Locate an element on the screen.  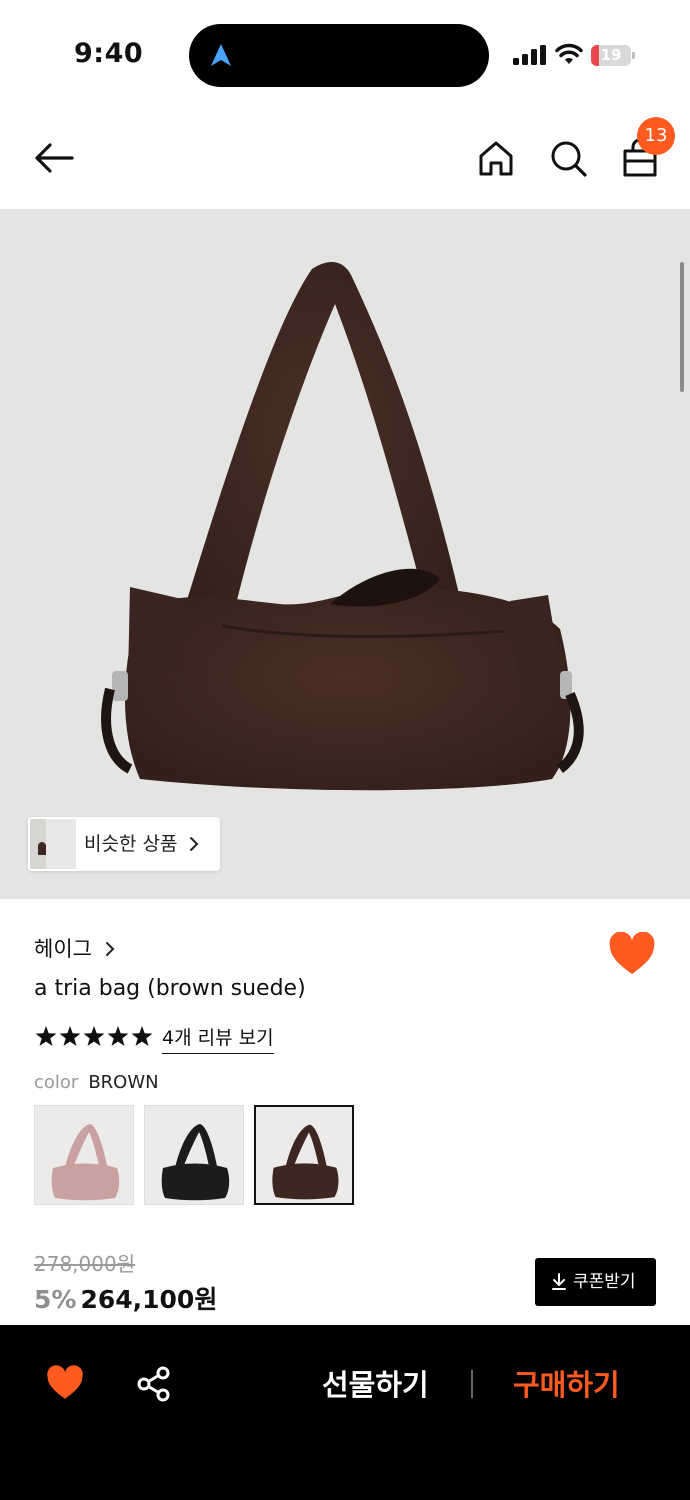
coupon-button: 쿠폰받기 is located at coordinates (595, 1282).